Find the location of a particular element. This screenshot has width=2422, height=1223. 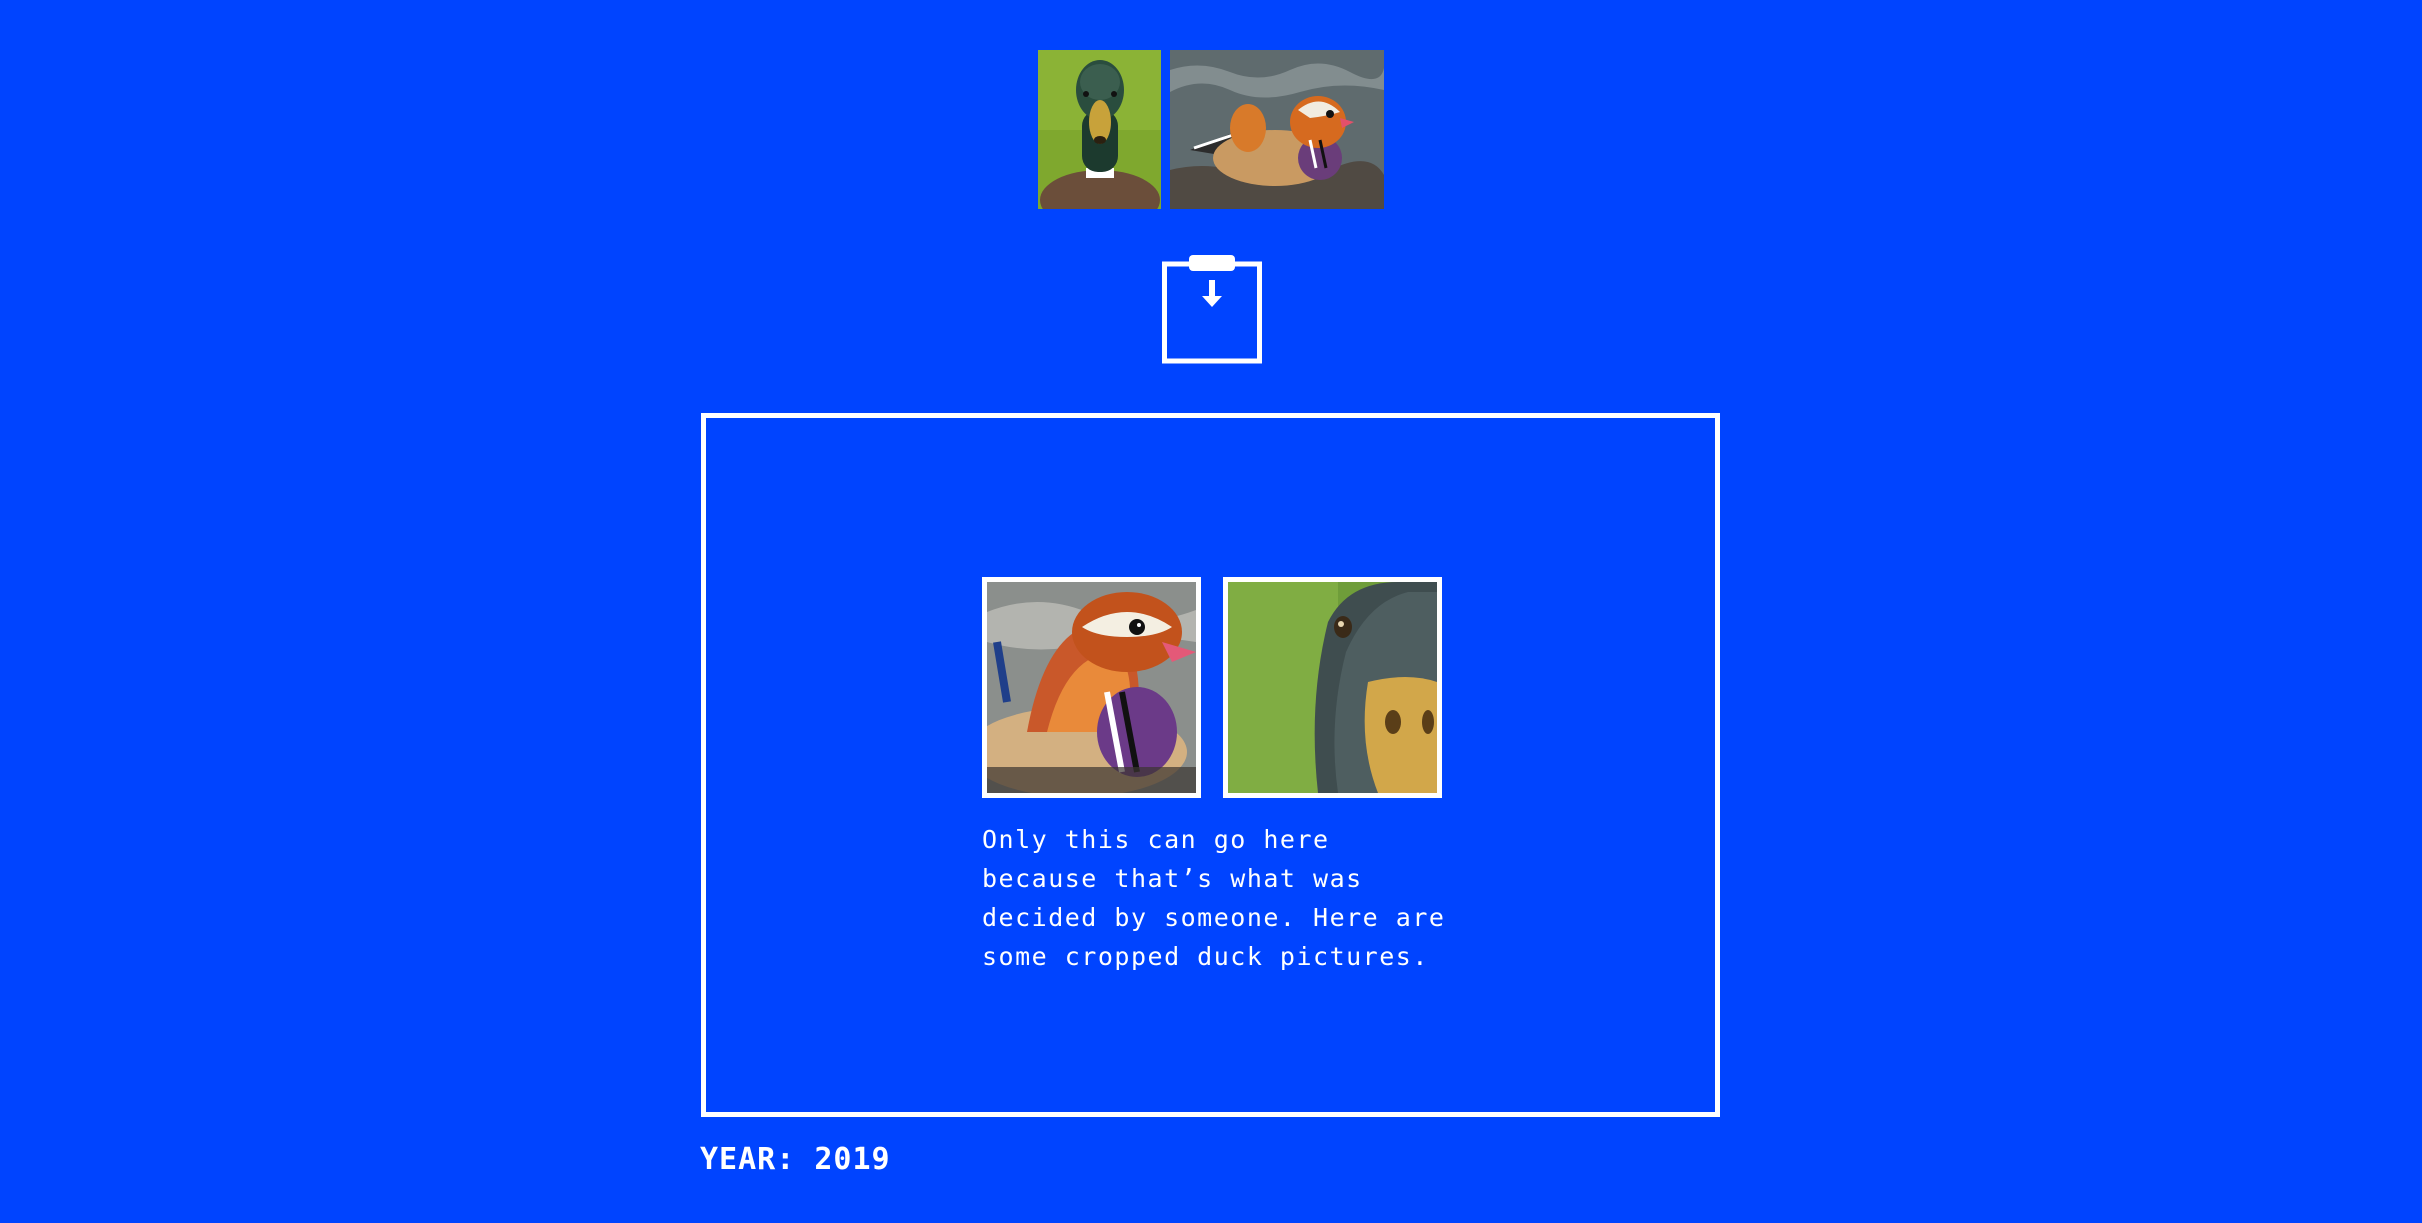

mallard-duck-crop is located at coordinates (1332, 687).